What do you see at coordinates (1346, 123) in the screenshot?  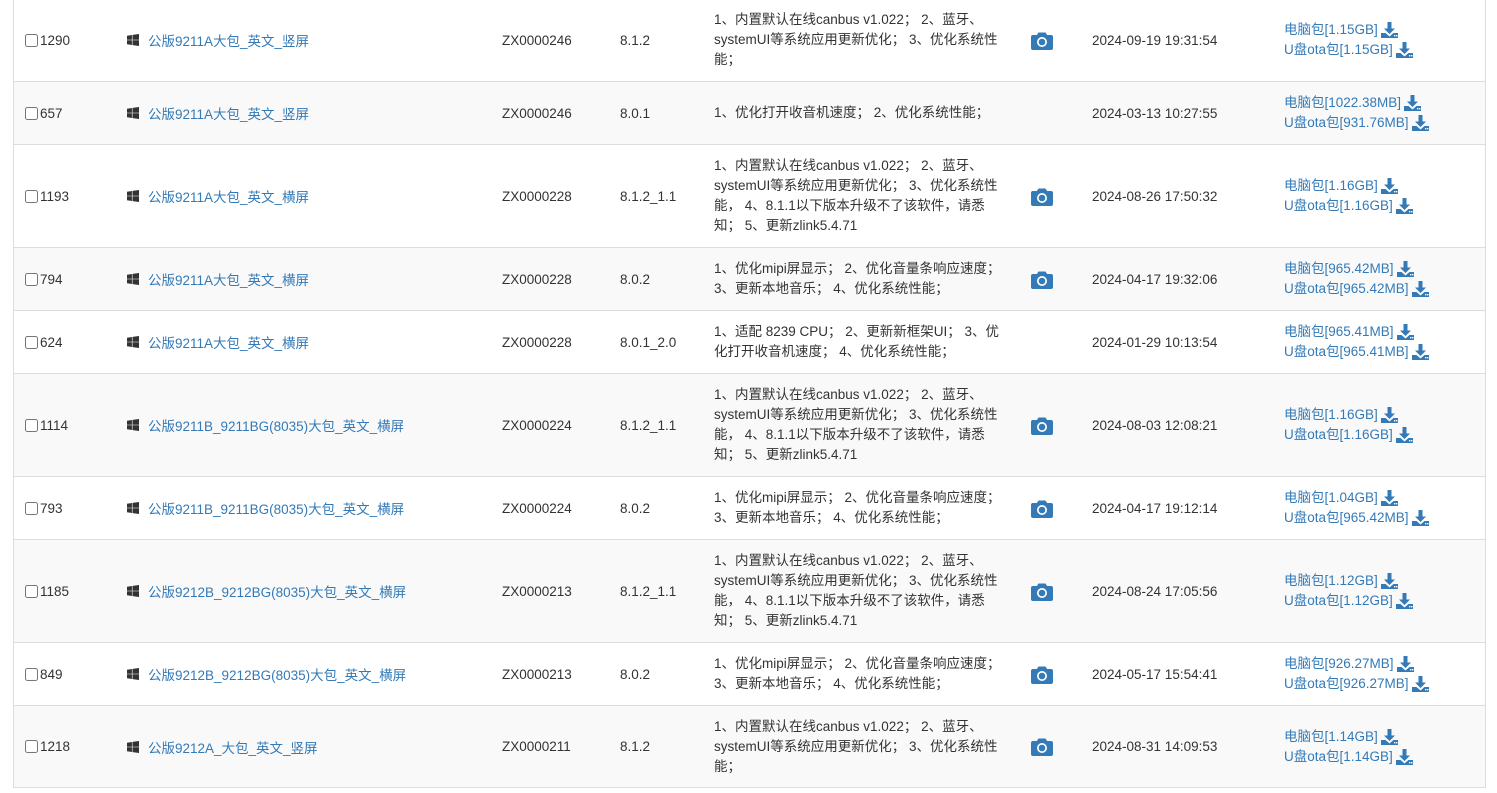 I see `usb-ota-package-link: U盘ota包[931.76MB]` at bounding box center [1346, 123].